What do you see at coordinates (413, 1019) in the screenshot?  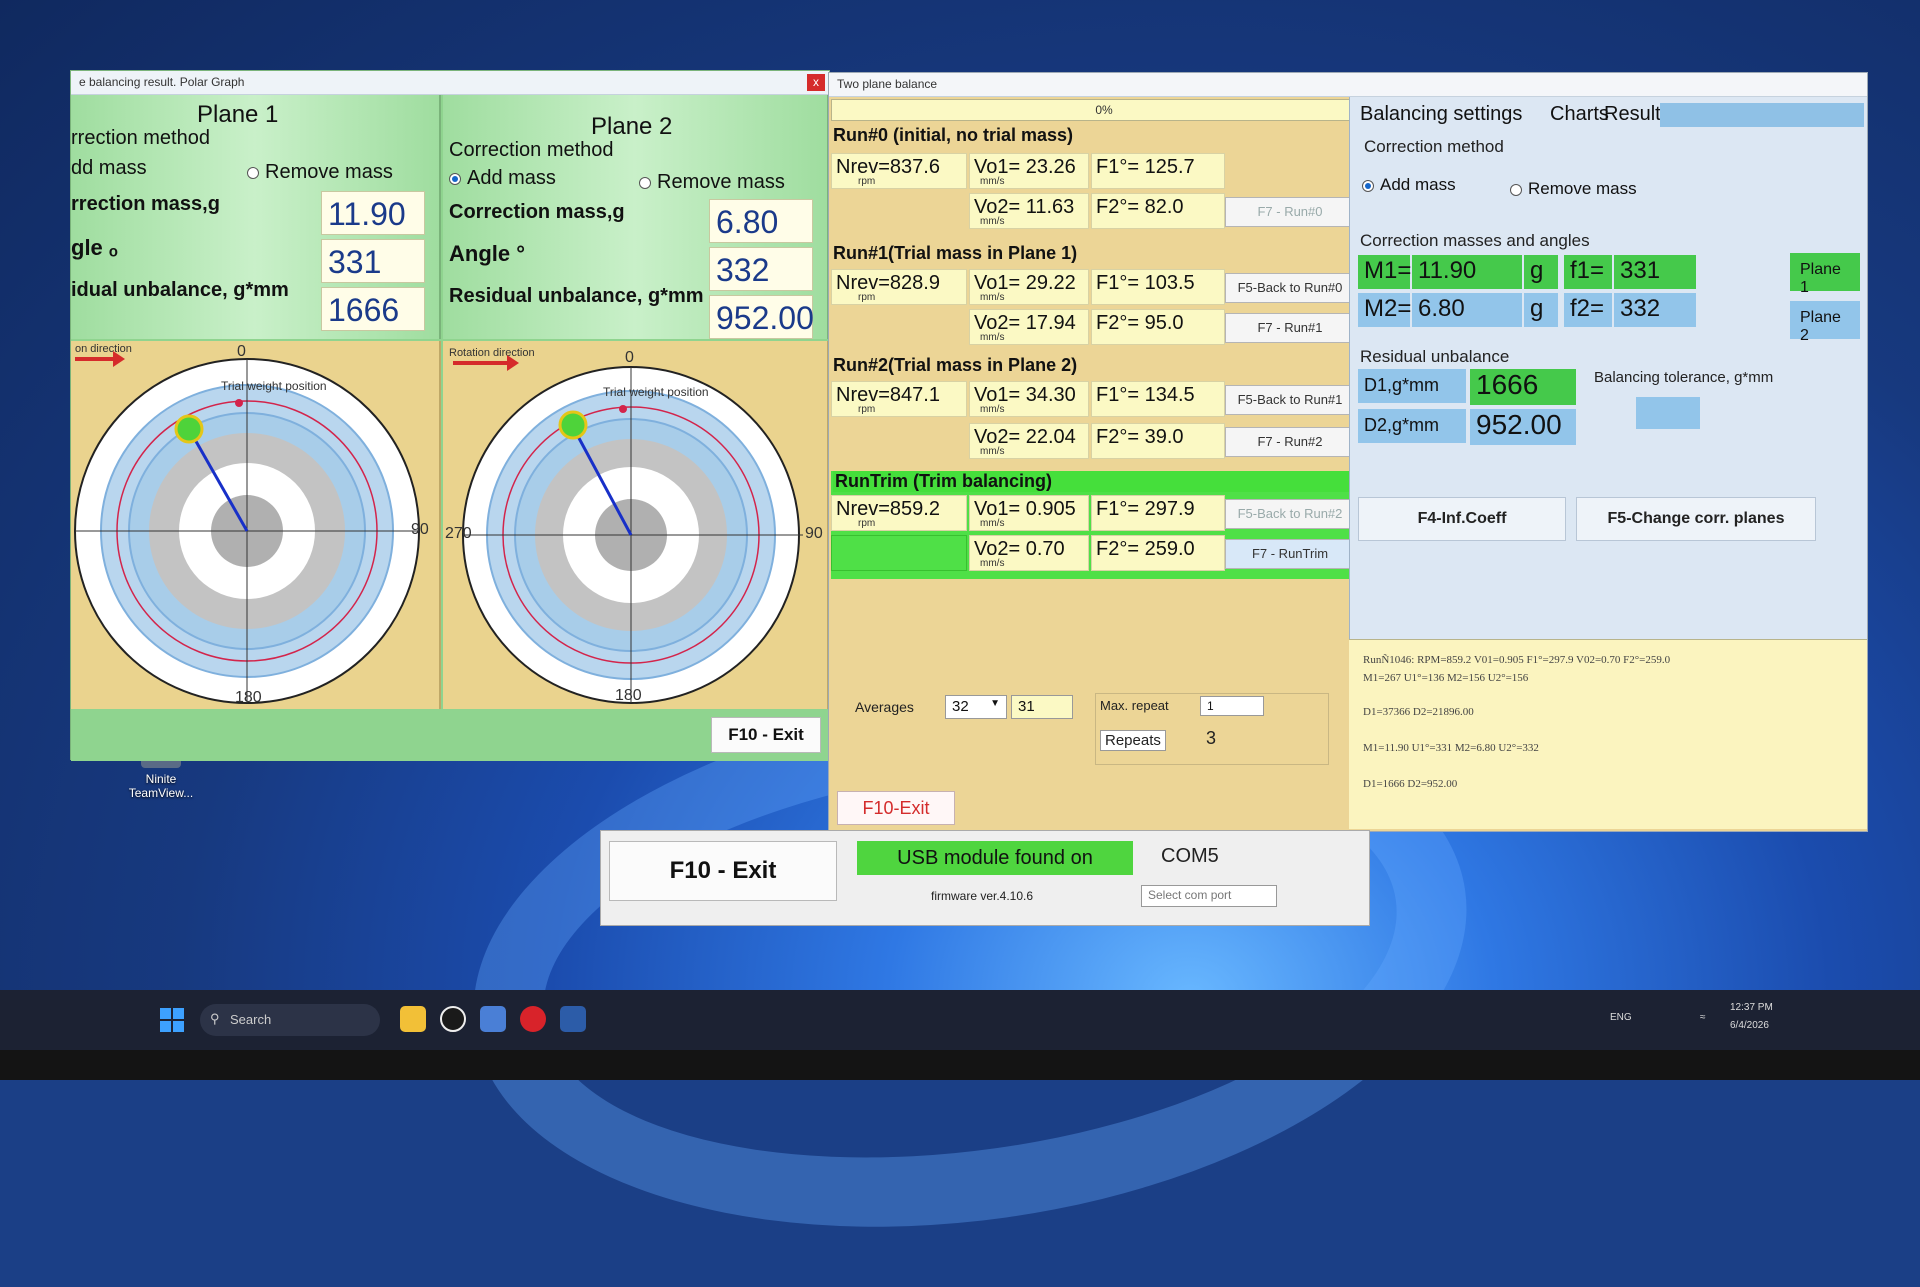 I see `file-explorer-icon` at bounding box center [413, 1019].